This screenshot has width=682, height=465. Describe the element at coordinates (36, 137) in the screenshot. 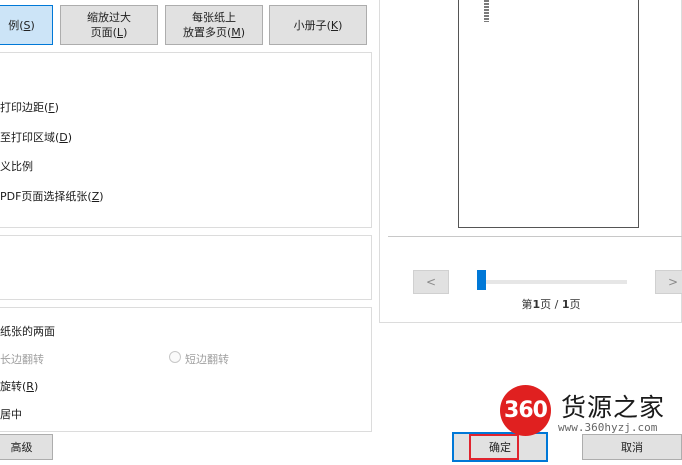

I see `option-shrink-to-area: 至打印区域(D)` at that location.